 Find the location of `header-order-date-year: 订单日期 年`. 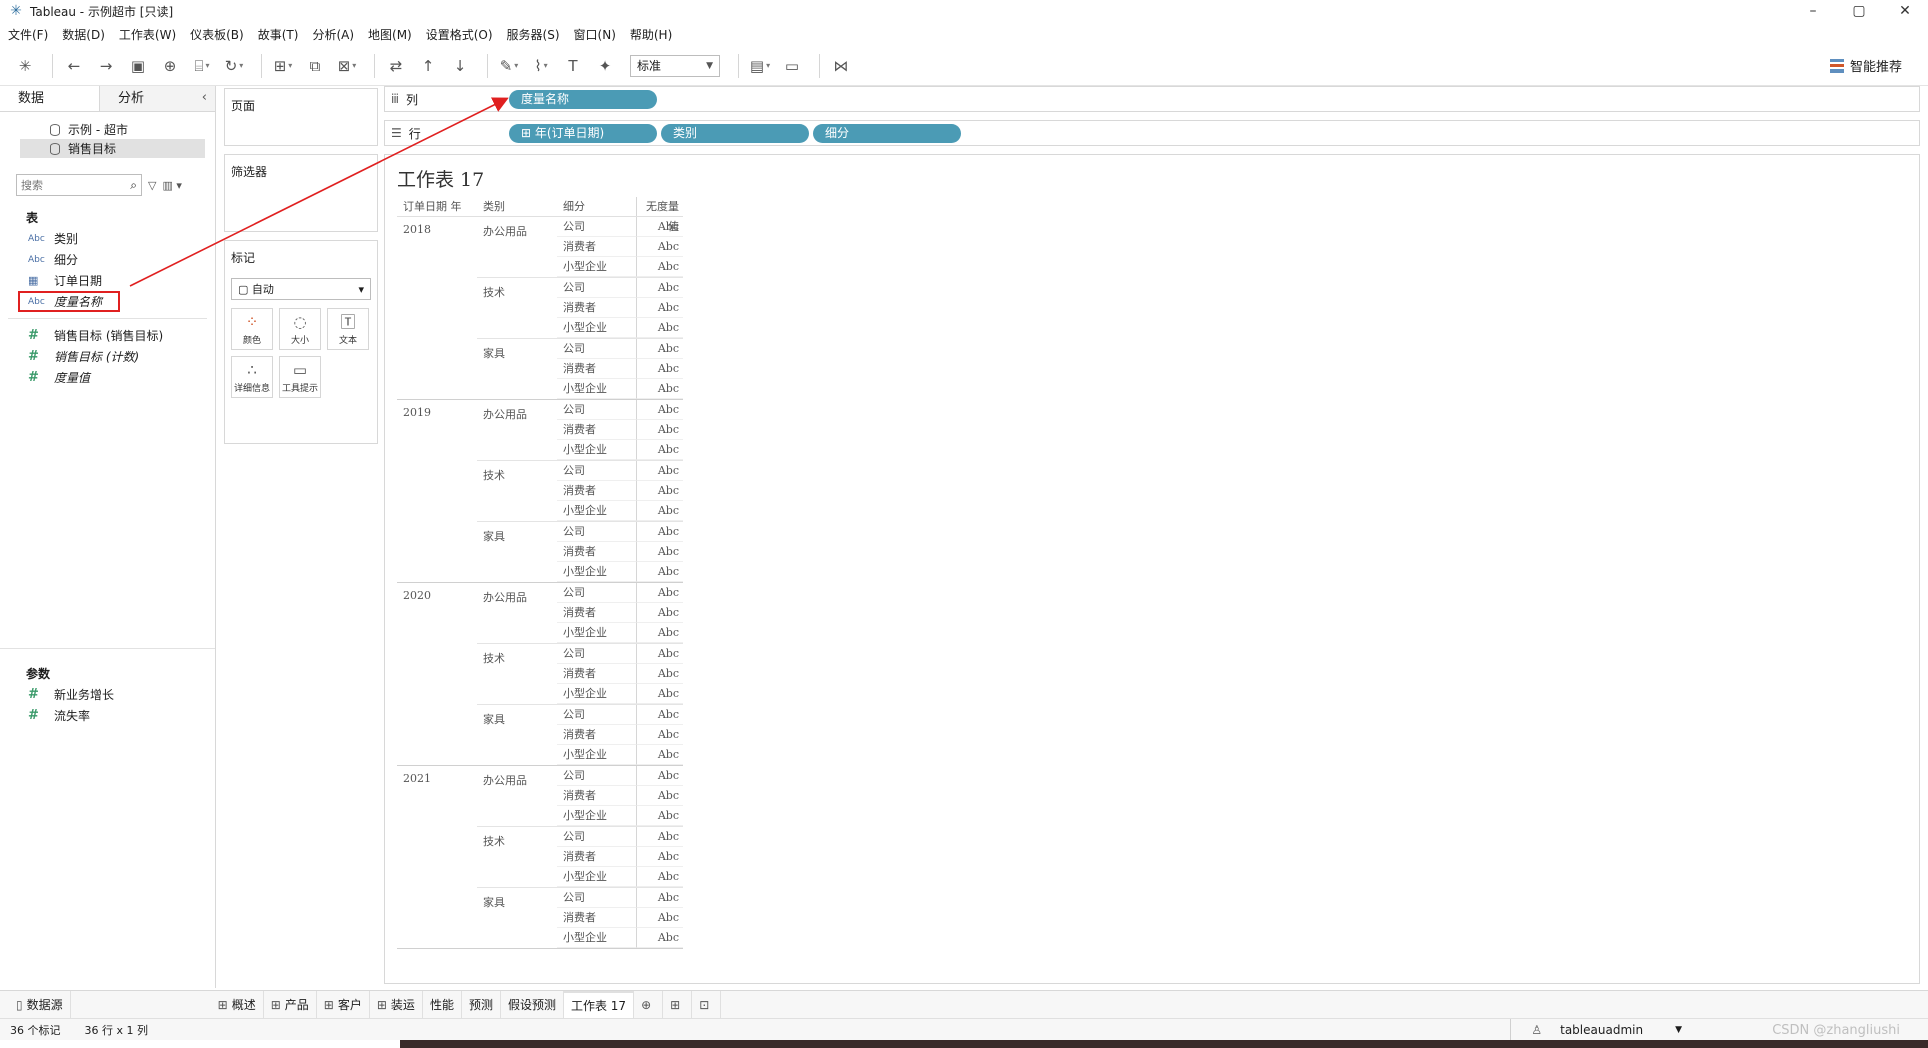

header-order-date-year: 订单日期 年 is located at coordinates (437, 206).